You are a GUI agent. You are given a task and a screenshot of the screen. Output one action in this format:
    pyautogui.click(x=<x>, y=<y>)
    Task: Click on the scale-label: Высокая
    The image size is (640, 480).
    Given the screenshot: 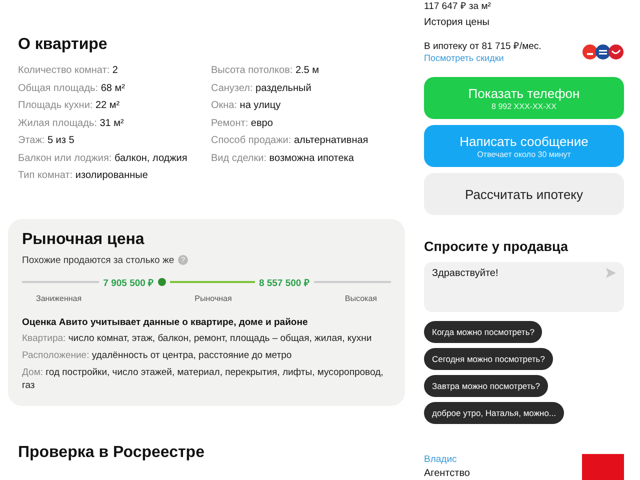 What is the action you would take?
    pyautogui.click(x=360, y=298)
    